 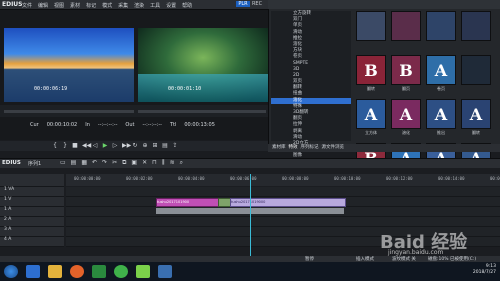 What do you see at coordinates (99, 271) in the screenshot?
I see `media-player-icon` at bounding box center [99, 271].